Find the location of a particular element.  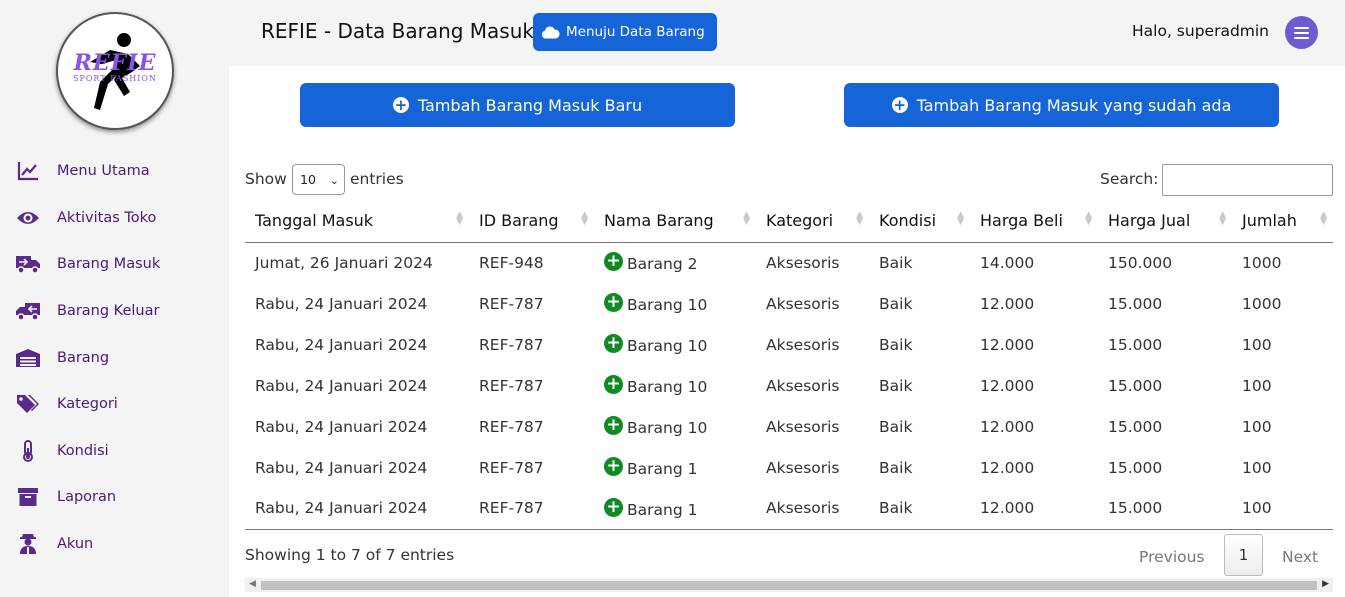

truck-in-icon is located at coordinates (28, 264).